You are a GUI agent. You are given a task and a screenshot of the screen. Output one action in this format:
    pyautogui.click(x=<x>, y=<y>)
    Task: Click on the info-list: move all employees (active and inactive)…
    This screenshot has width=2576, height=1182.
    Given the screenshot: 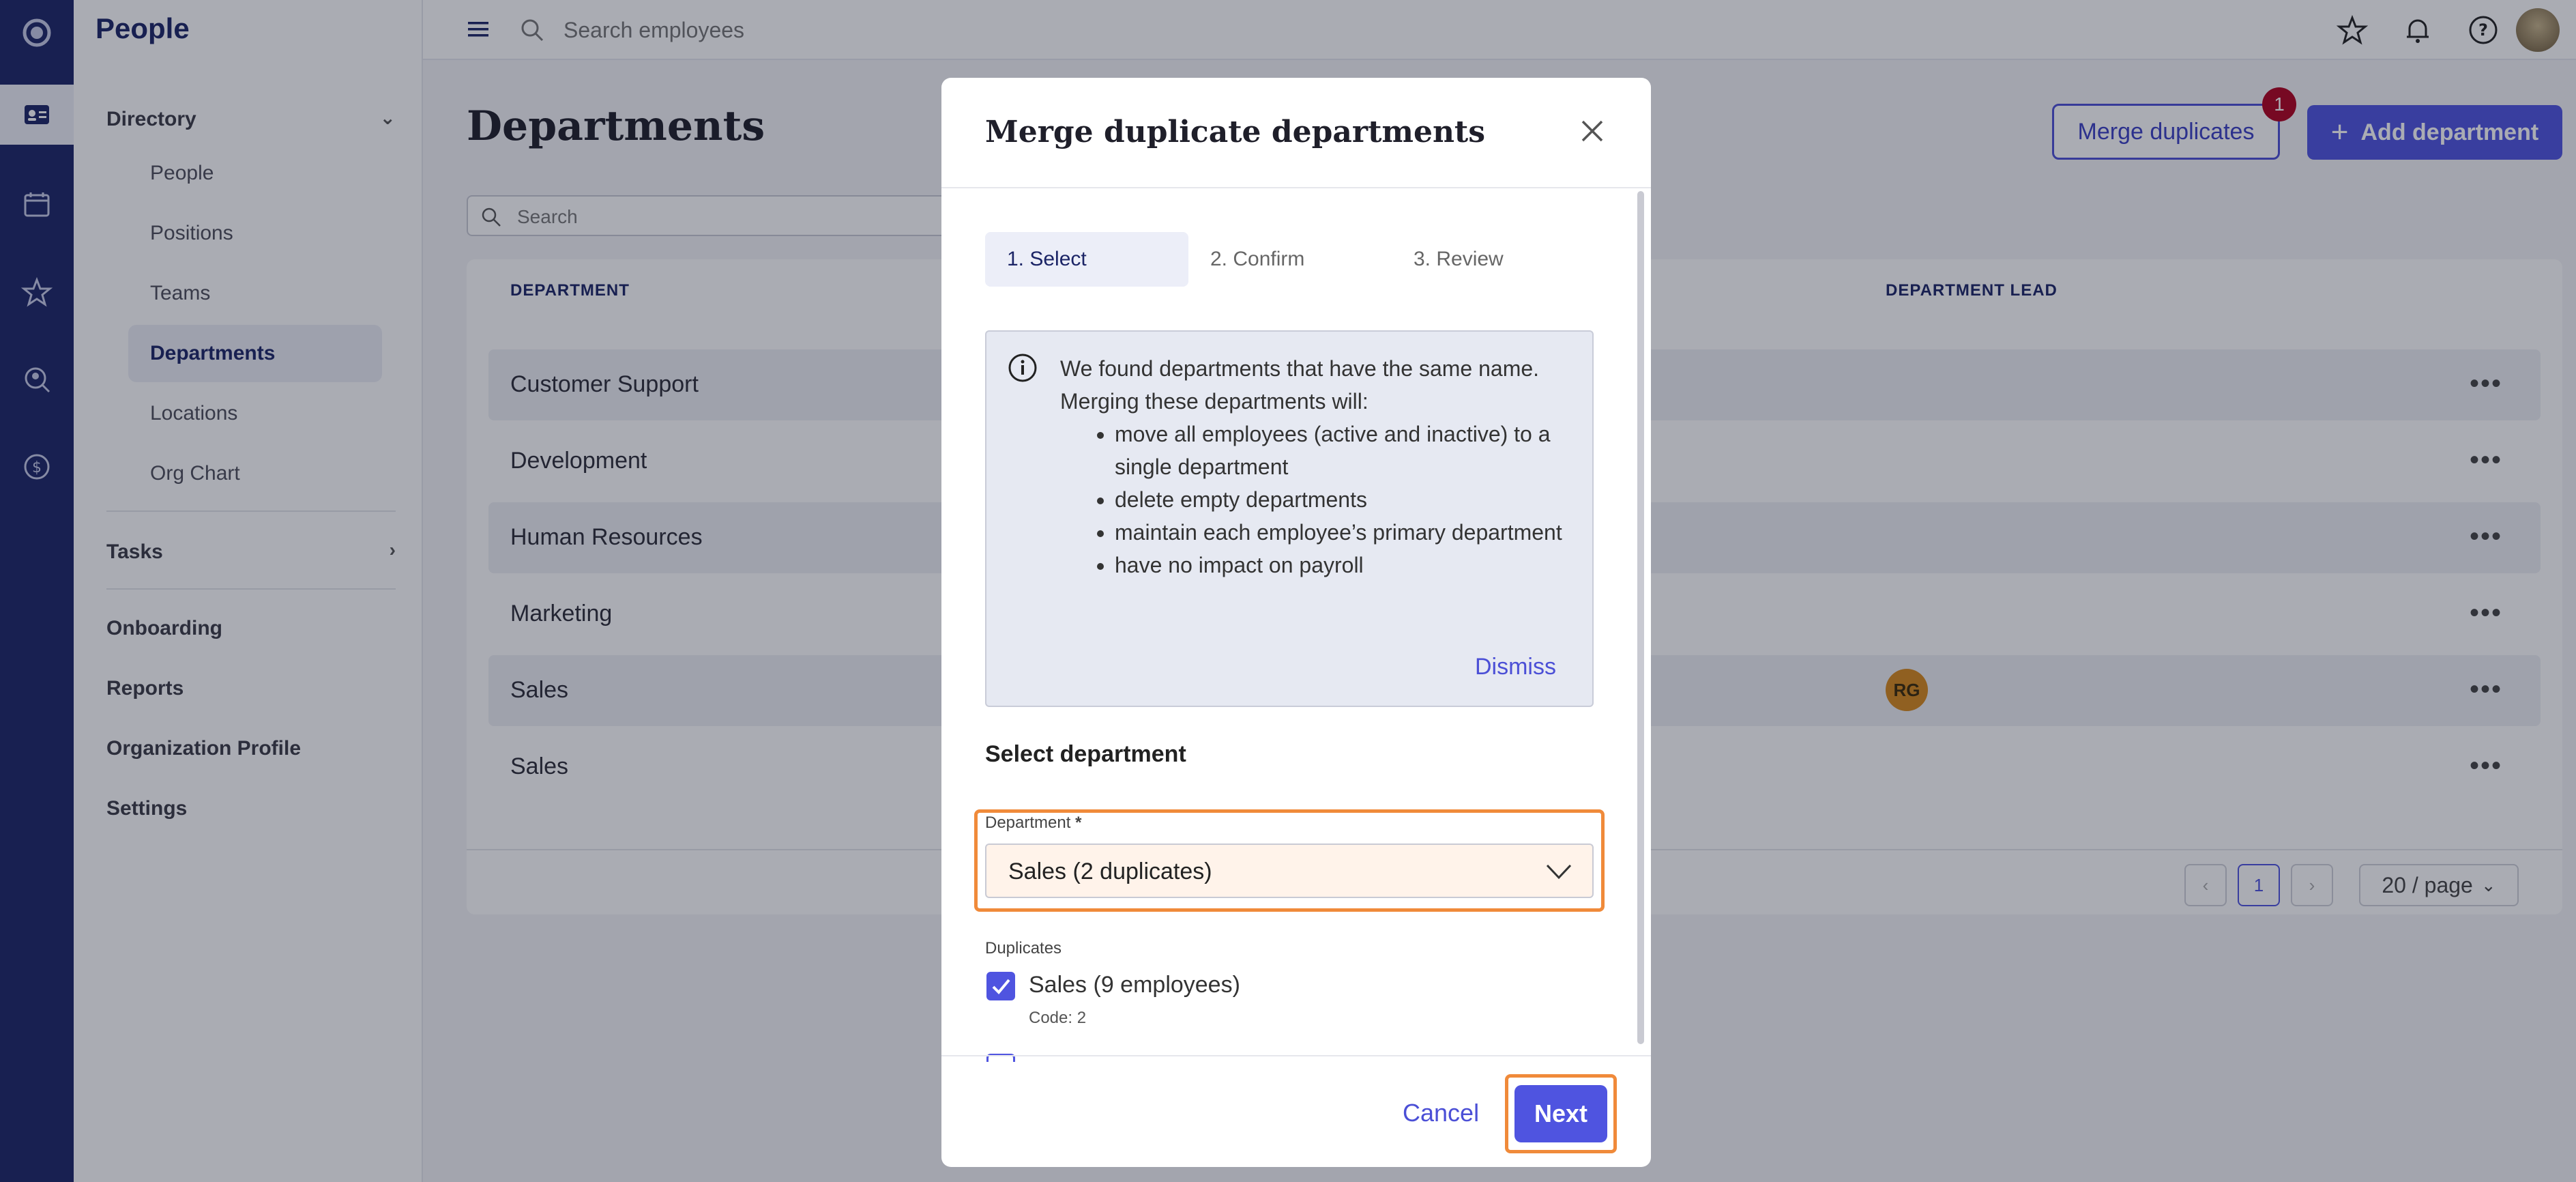 What is the action you would take?
    pyautogui.click(x=1350, y=500)
    